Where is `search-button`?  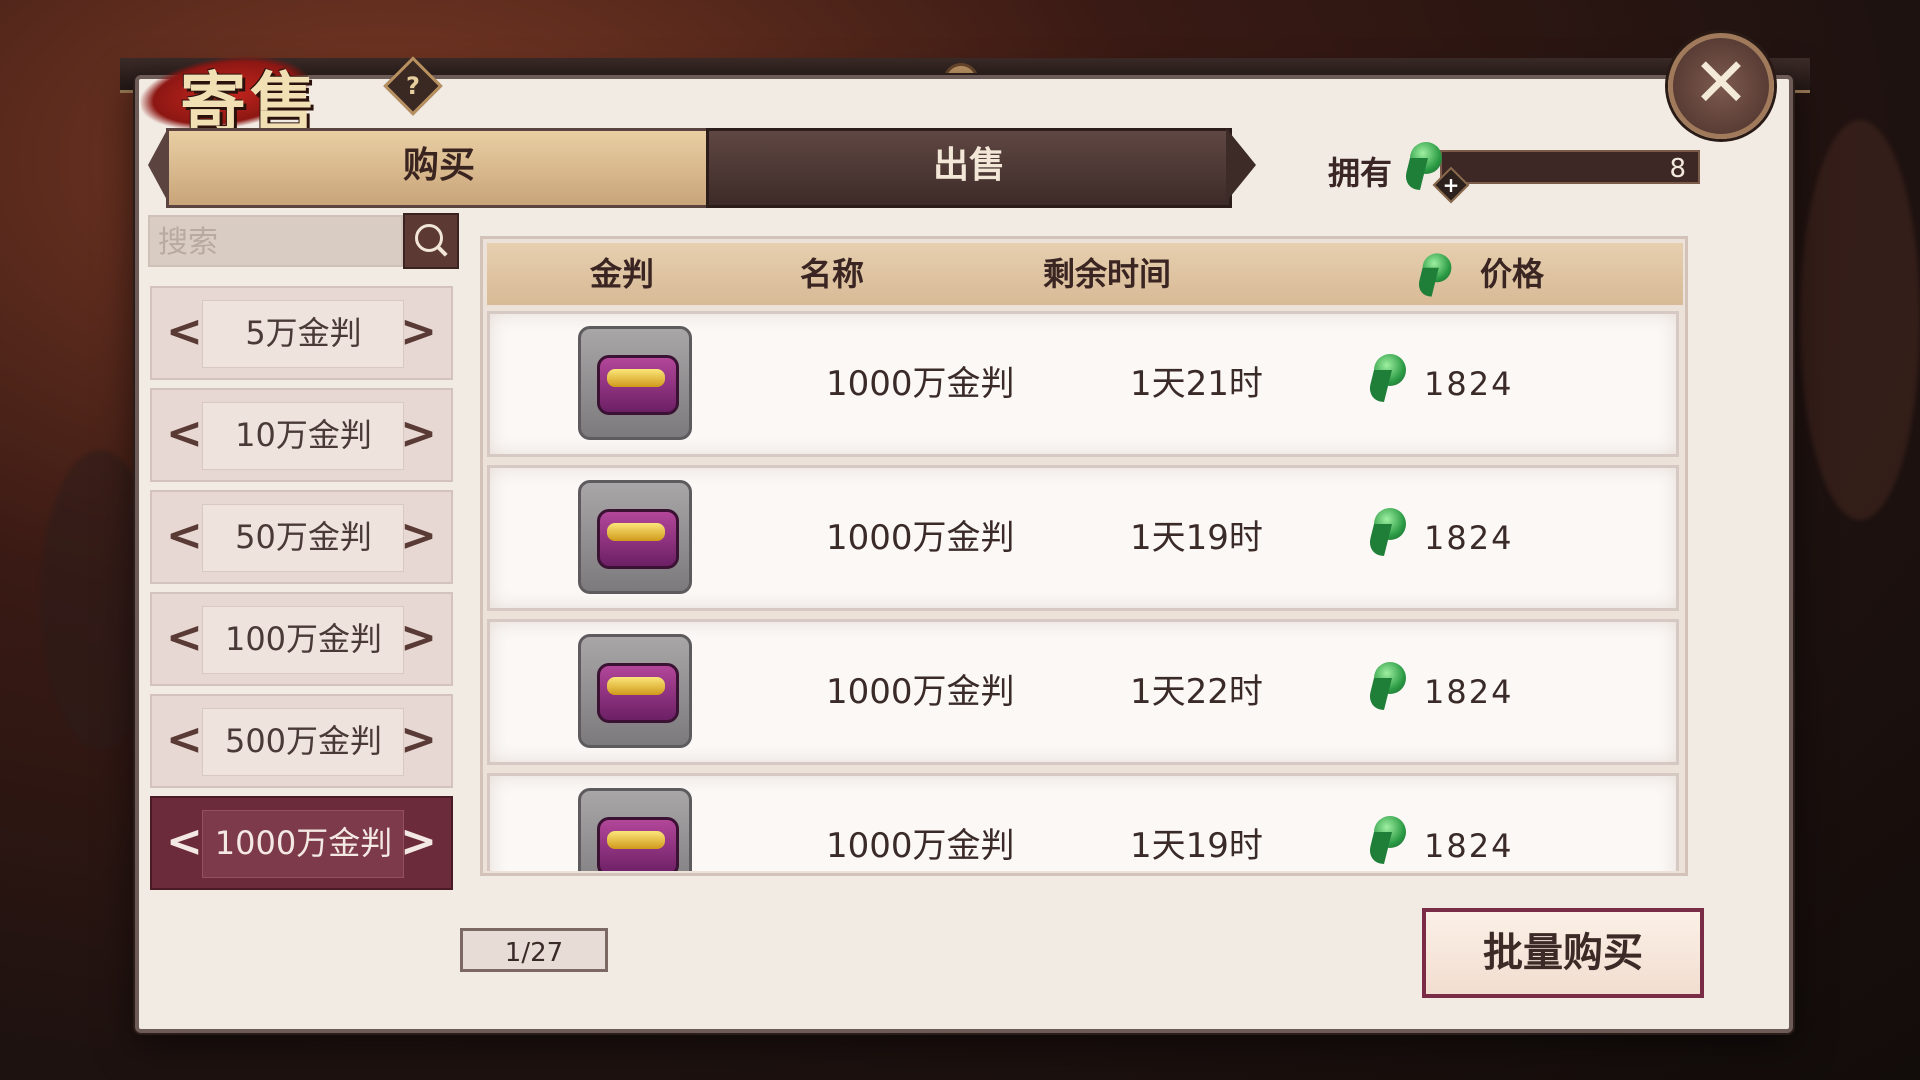 search-button is located at coordinates (431, 241).